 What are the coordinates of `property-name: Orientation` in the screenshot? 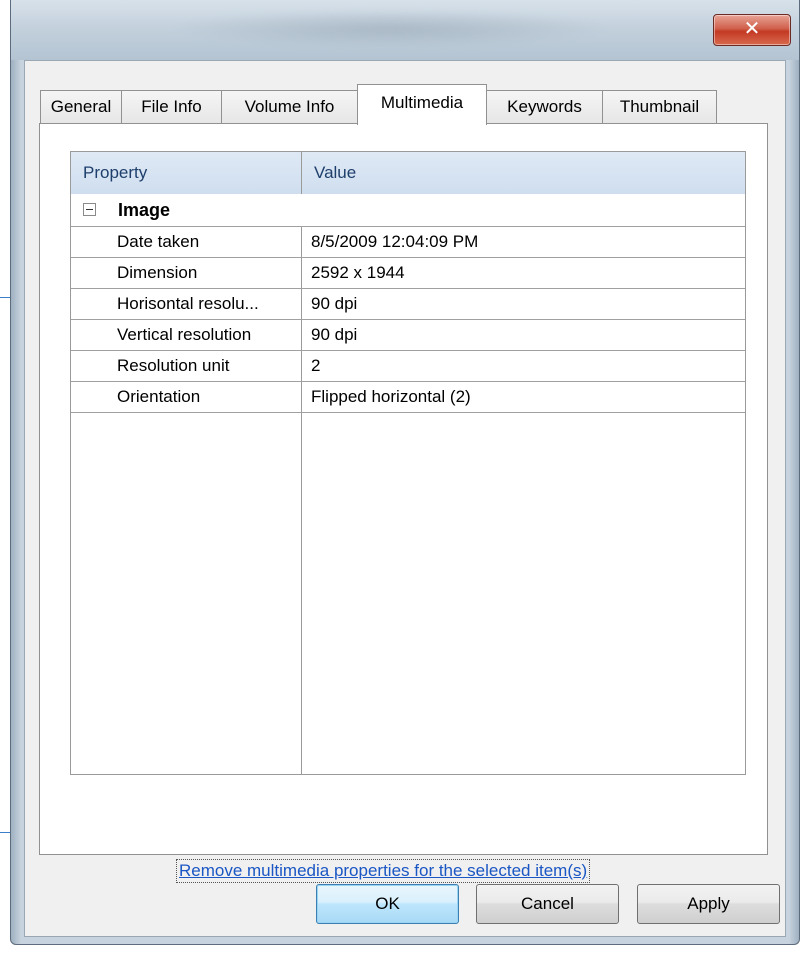 It's located at (159, 396).